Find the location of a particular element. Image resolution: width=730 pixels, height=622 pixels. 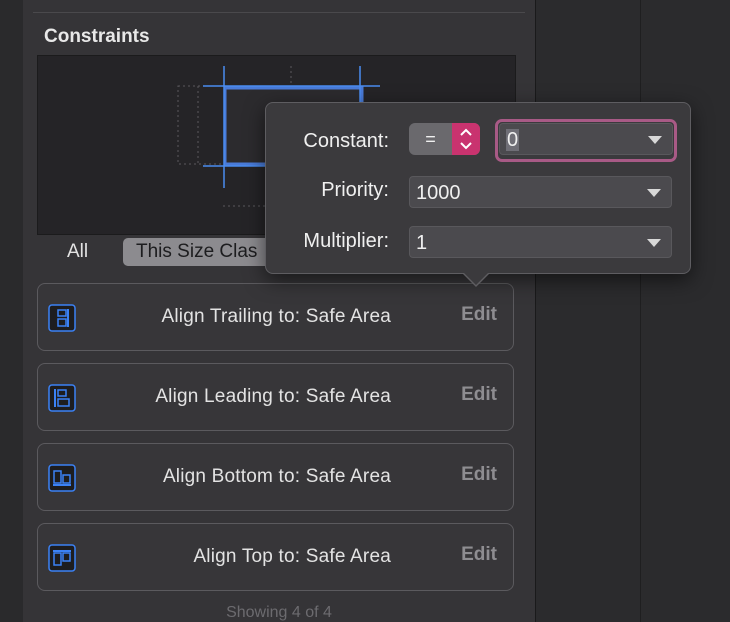

align-leading-icon is located at coordinates (62, 398).